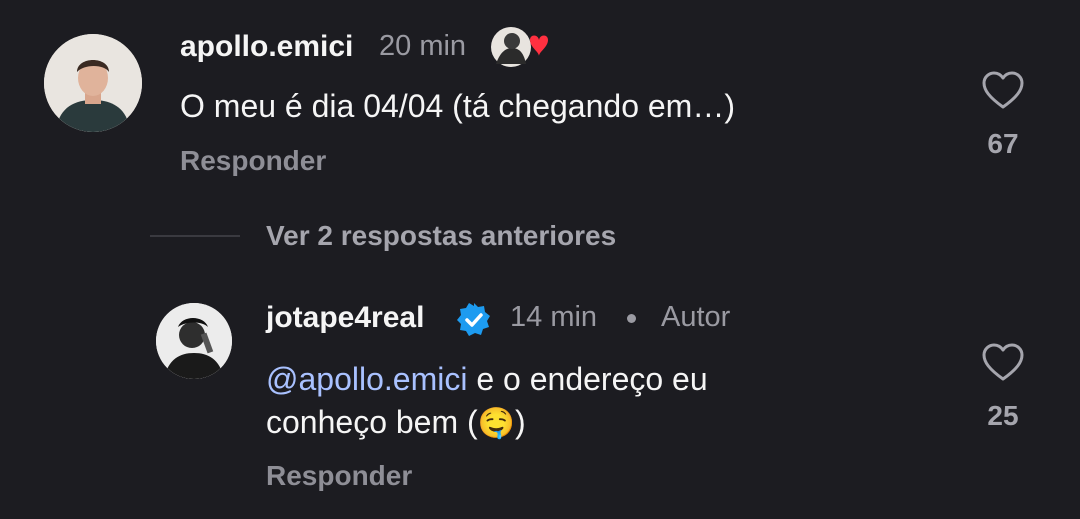 The width and height of the screenshot is (1080, 519). I want to click on liked-by-author-icon, so click(520, 47).